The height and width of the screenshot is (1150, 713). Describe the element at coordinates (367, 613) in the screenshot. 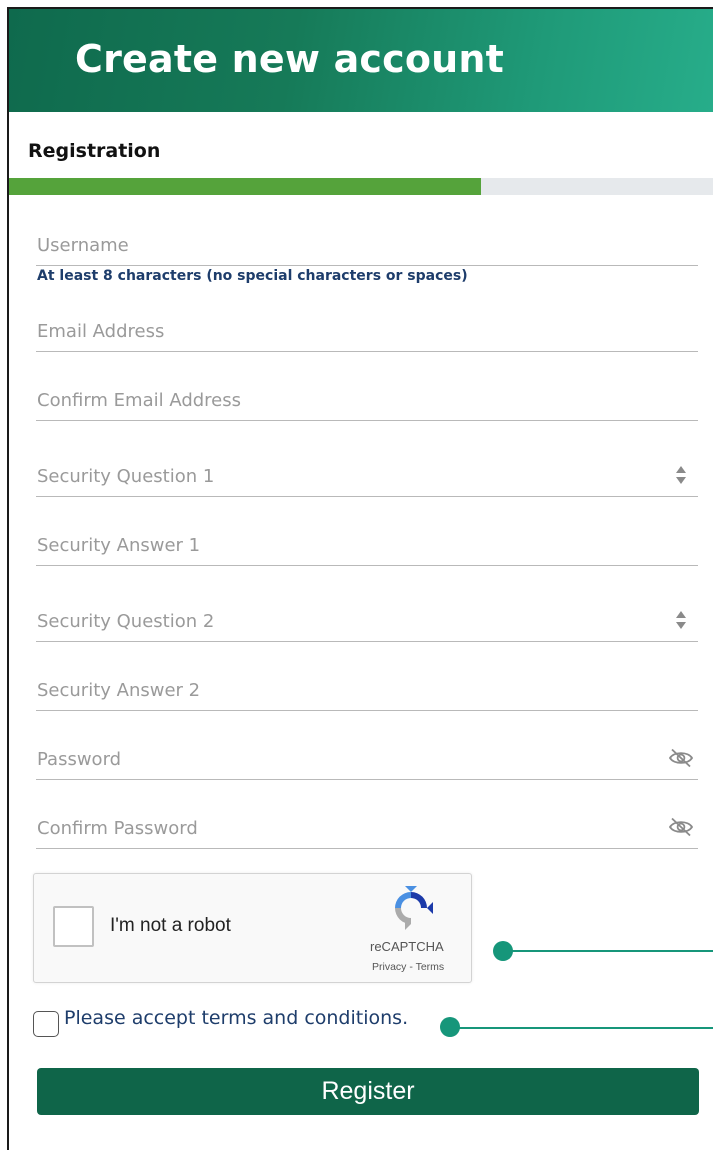

I see `security-question-2-select: Security Question 2` at that location.